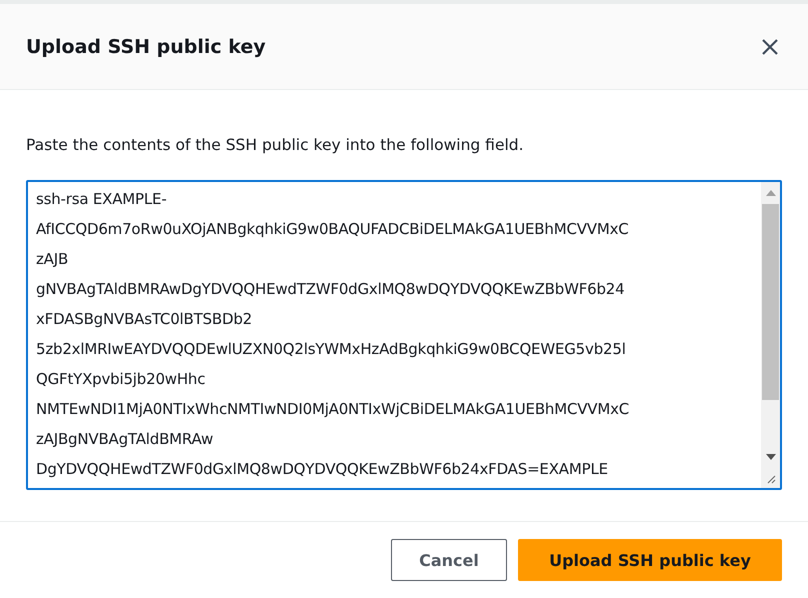 The image size is (808, 598). Describe the element at coordinates (449, 560) in the screenshot. I see `cancel-button: Cancel` at that location.